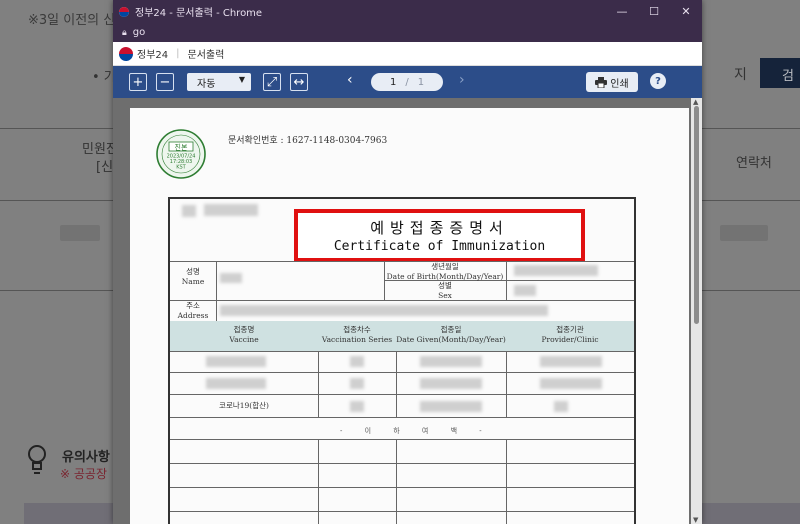 The width and height of the screenshot is (800, 524). Describe the element at coordinates (462, 80) in the screenshot. I see `next-page-button: ›` at that location.